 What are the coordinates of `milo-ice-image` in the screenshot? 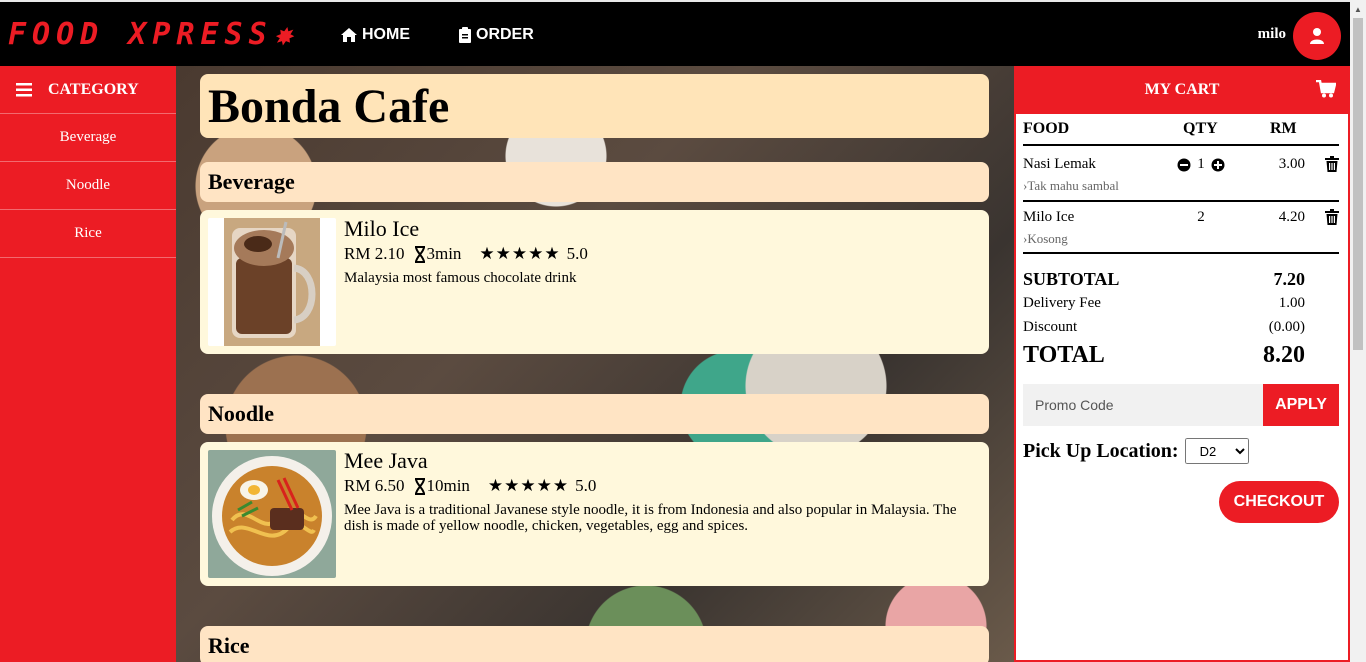 It's located at (272, 282).